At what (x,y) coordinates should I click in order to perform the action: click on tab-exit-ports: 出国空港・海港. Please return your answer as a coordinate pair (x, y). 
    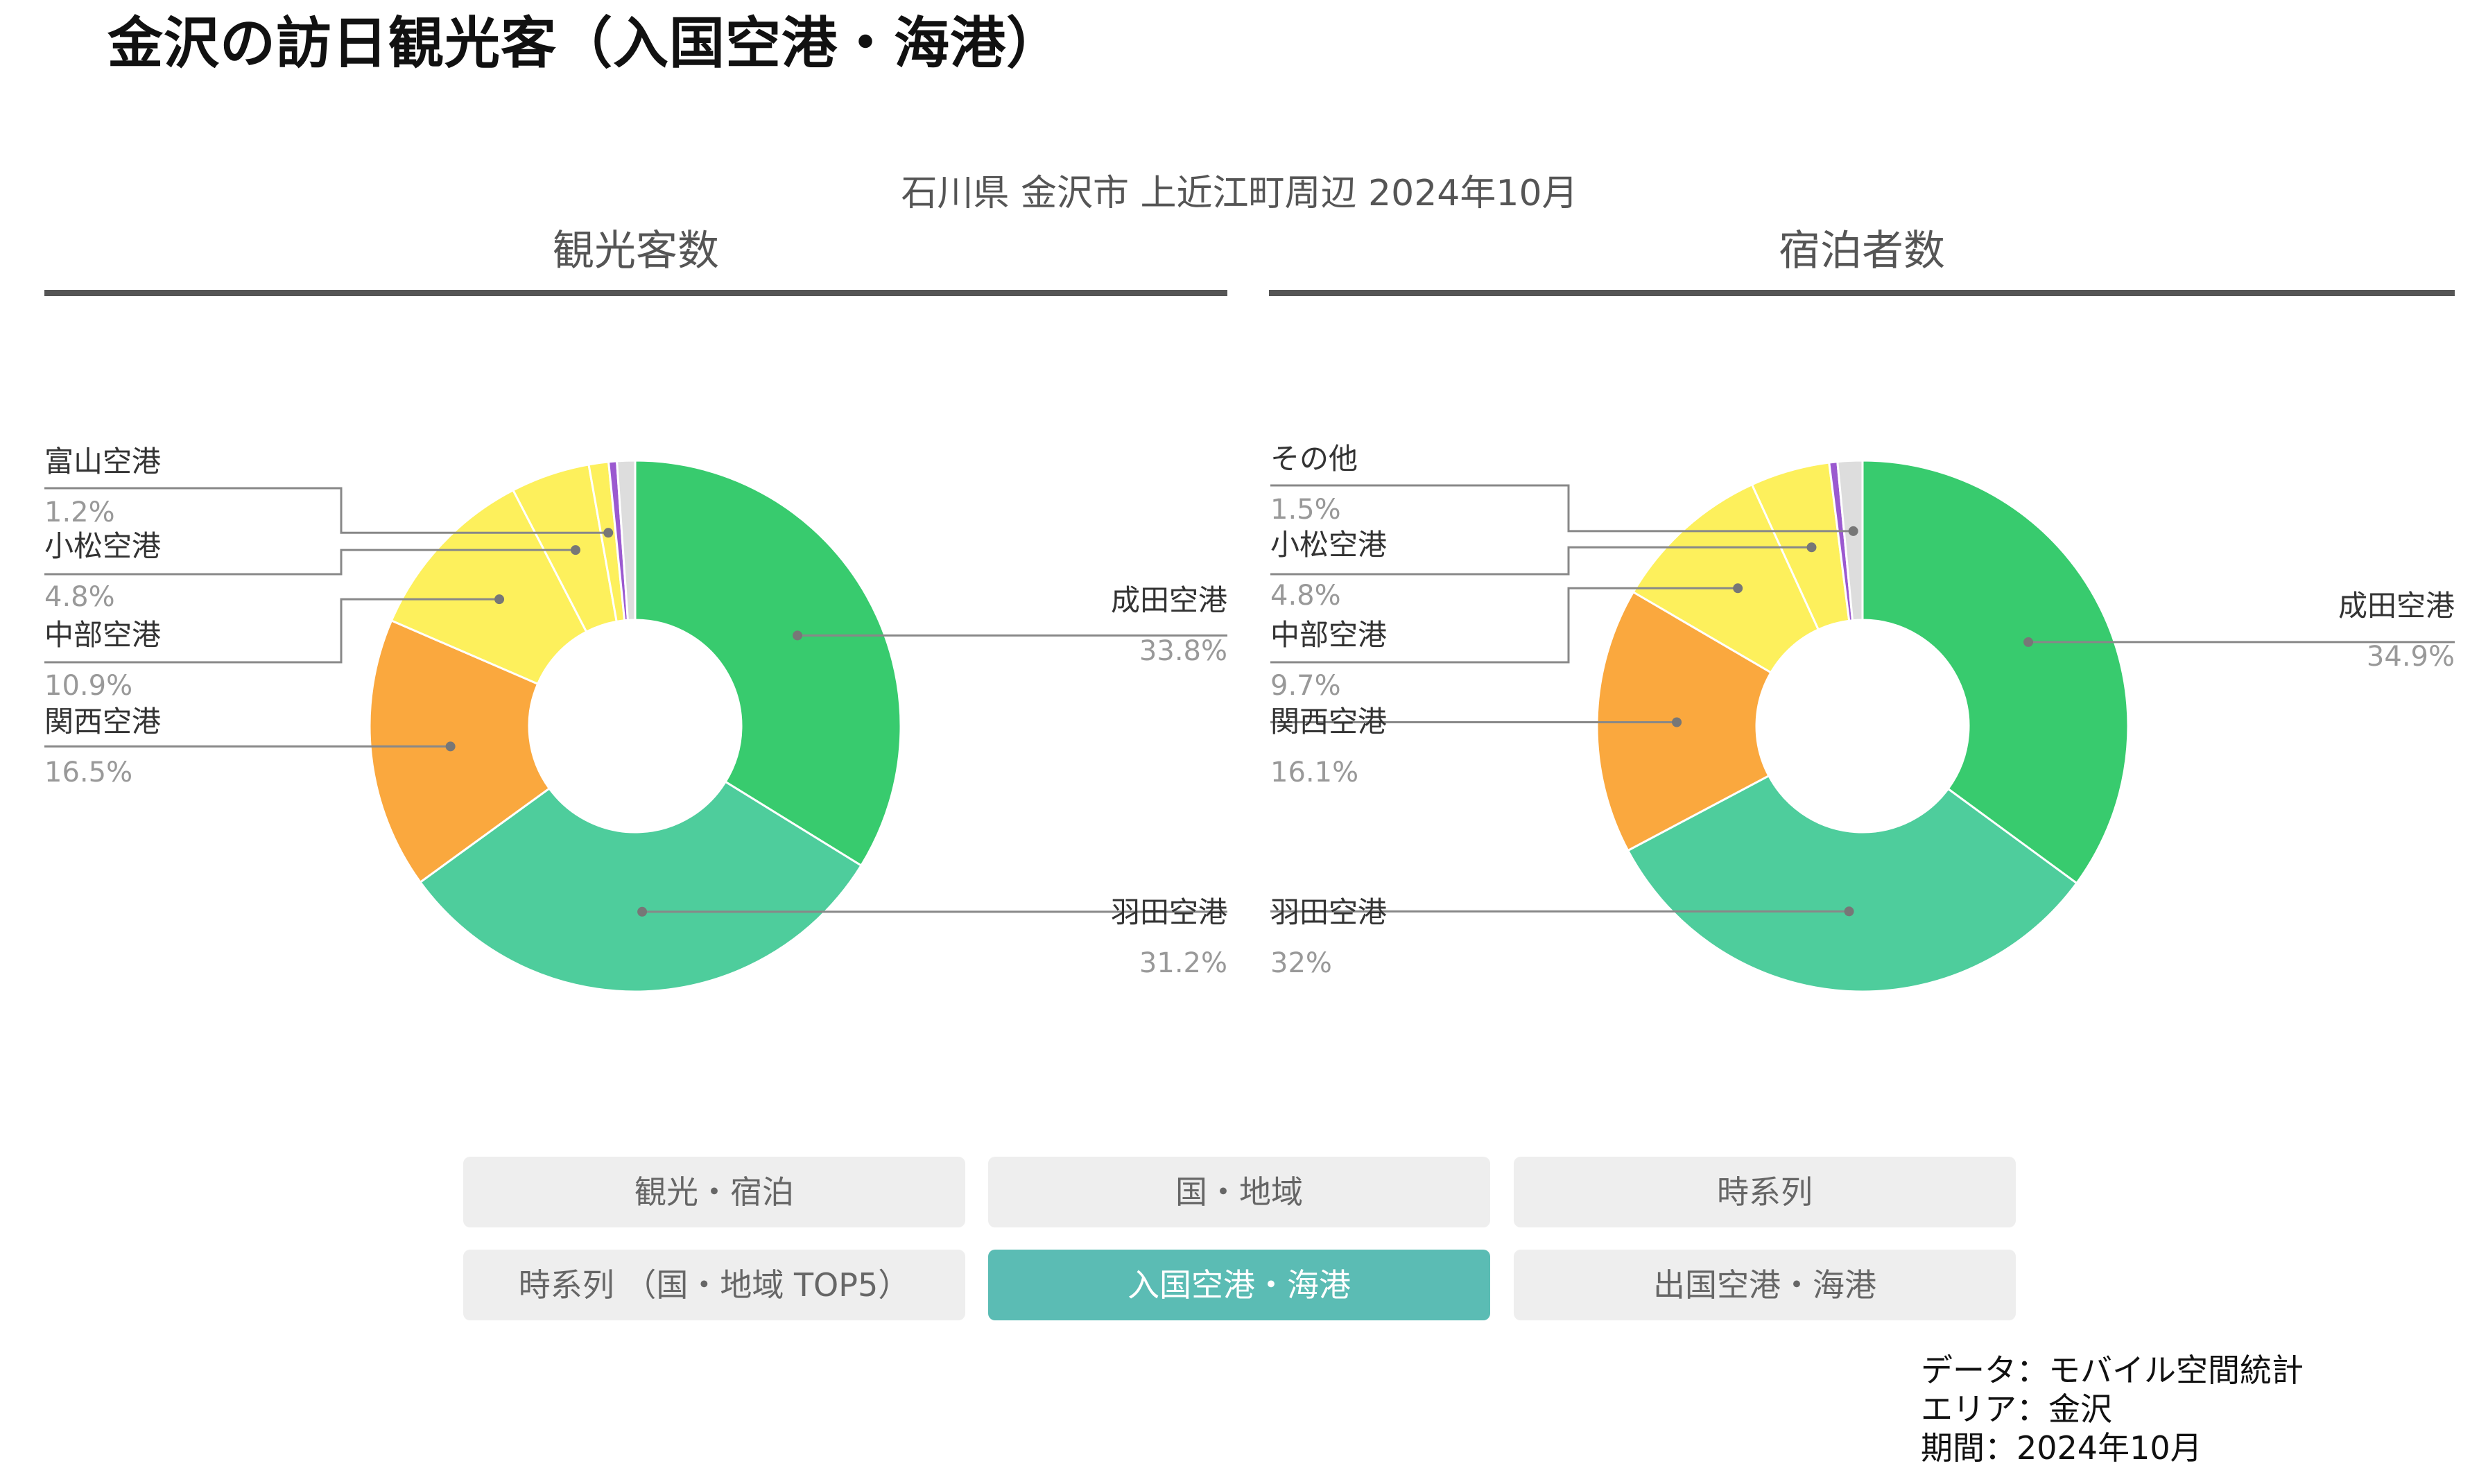
    Looking at the image, I should click on (1765, 1285).